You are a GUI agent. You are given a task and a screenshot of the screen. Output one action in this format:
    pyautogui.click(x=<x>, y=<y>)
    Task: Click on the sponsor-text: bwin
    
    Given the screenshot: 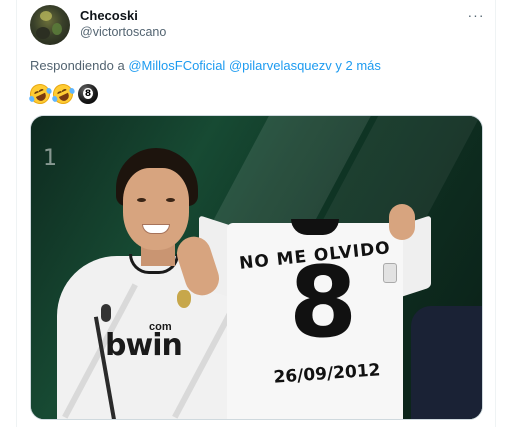 What is the action you would take?
    pyautogui.click(x=144, y=345)
    